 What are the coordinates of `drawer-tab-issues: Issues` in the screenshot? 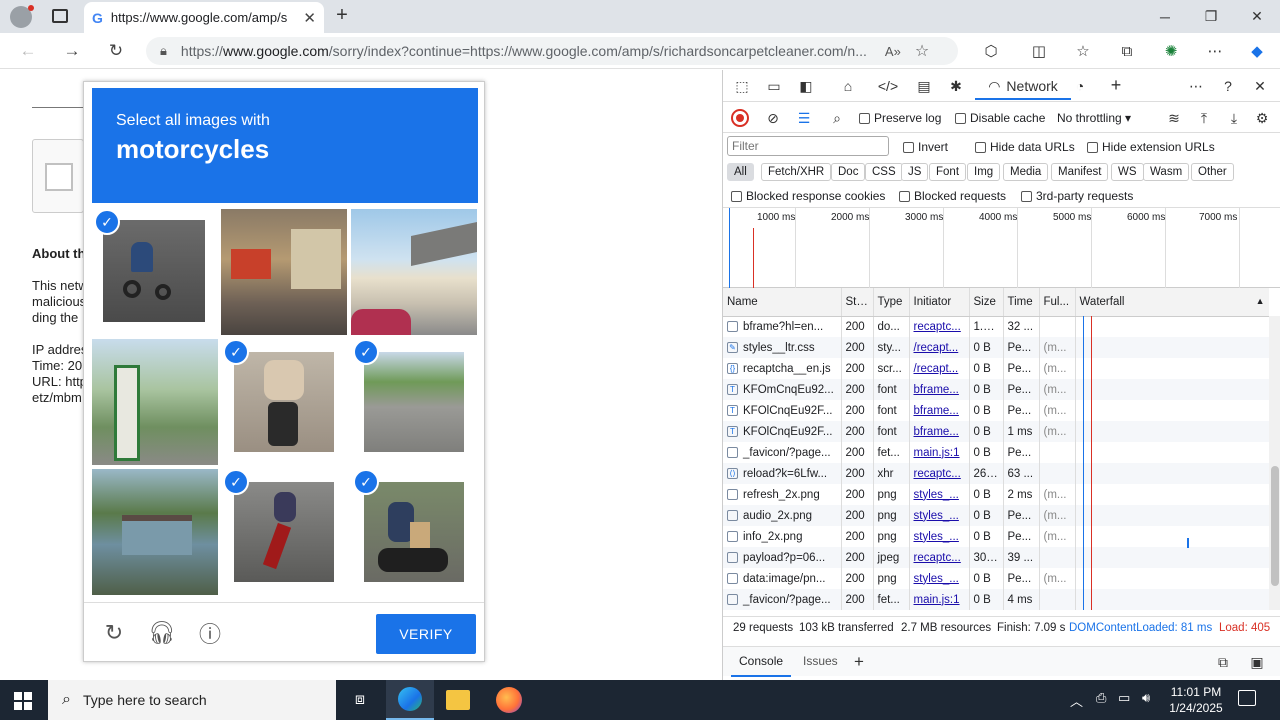 It's located at (820, 662).